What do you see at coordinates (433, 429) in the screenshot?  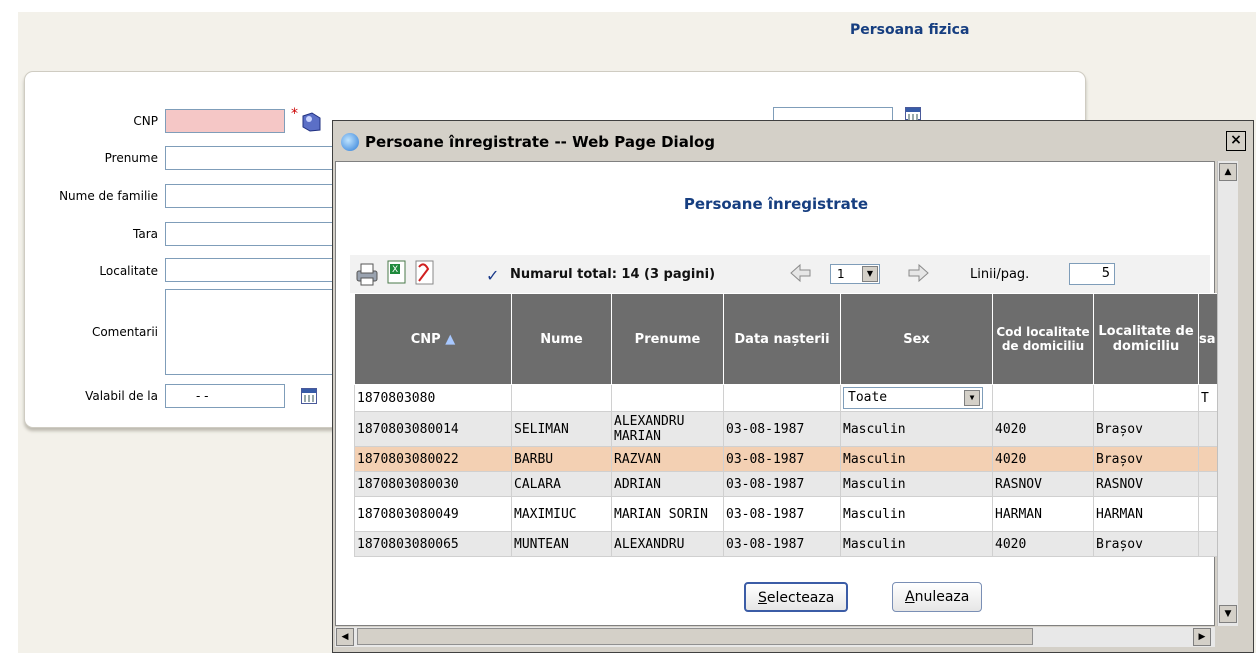 I see `cell-cnp: 1870803080014` at bounding box center [433, 429].